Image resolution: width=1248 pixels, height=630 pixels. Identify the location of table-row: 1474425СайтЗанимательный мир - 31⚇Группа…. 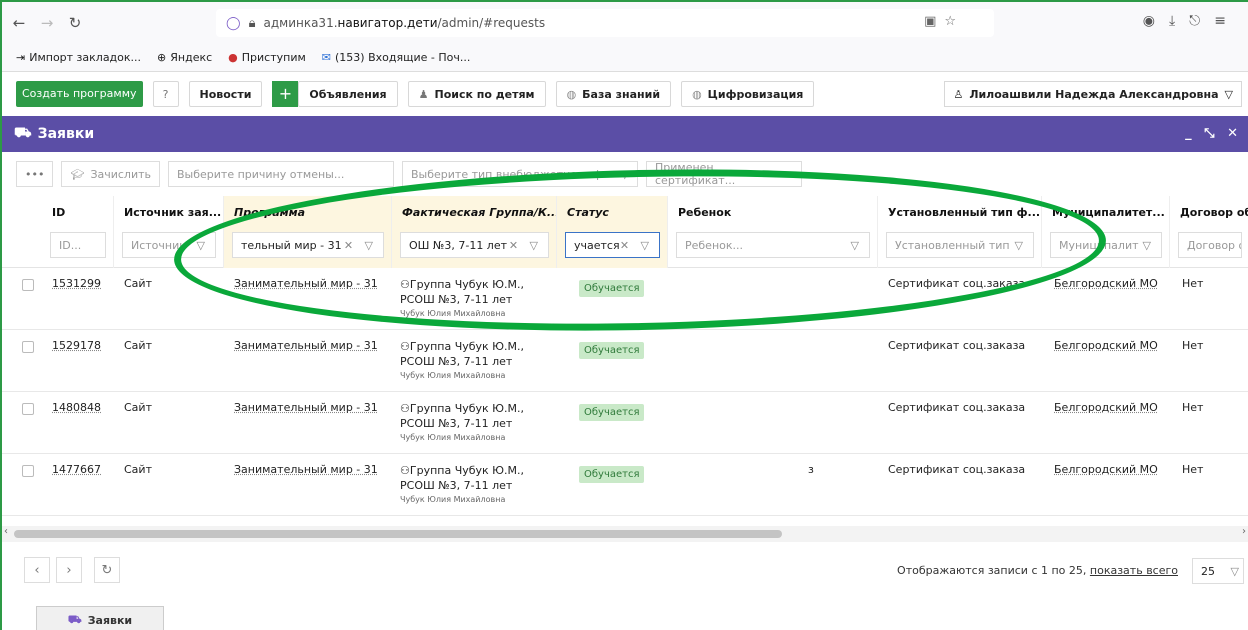
(625, 521).